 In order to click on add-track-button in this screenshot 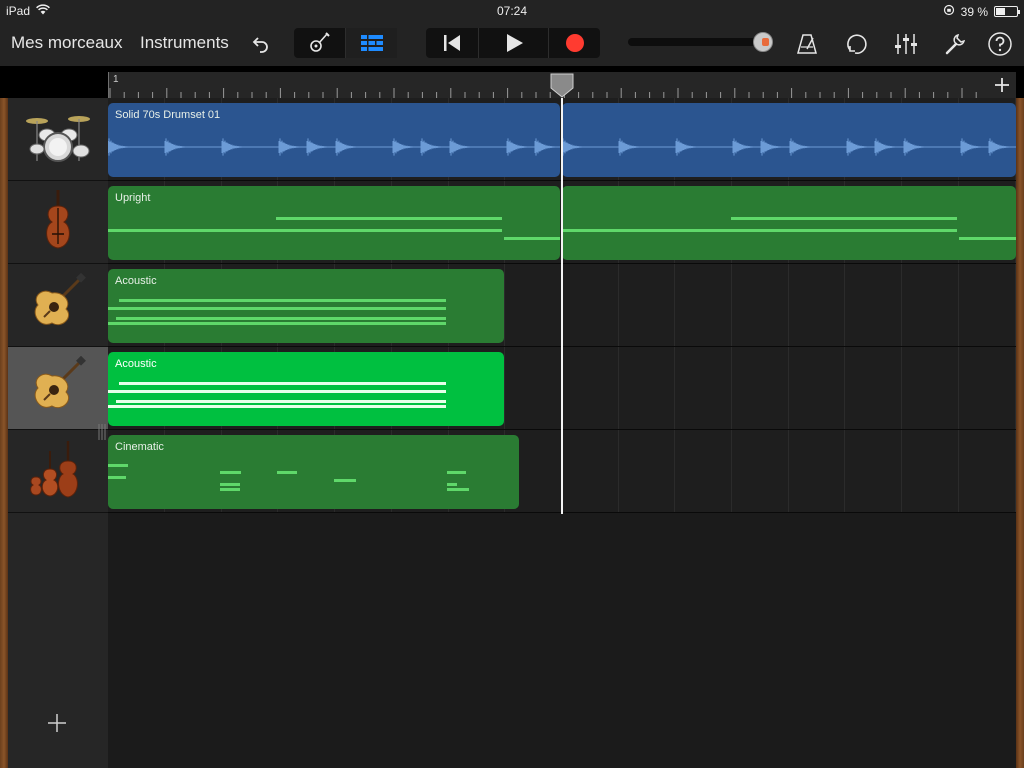, I will do `click(57, 723)`.